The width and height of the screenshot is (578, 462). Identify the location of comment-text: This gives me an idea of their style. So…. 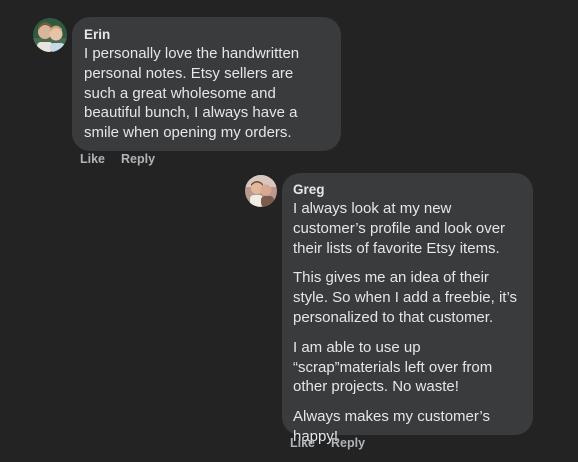
(405, 297).